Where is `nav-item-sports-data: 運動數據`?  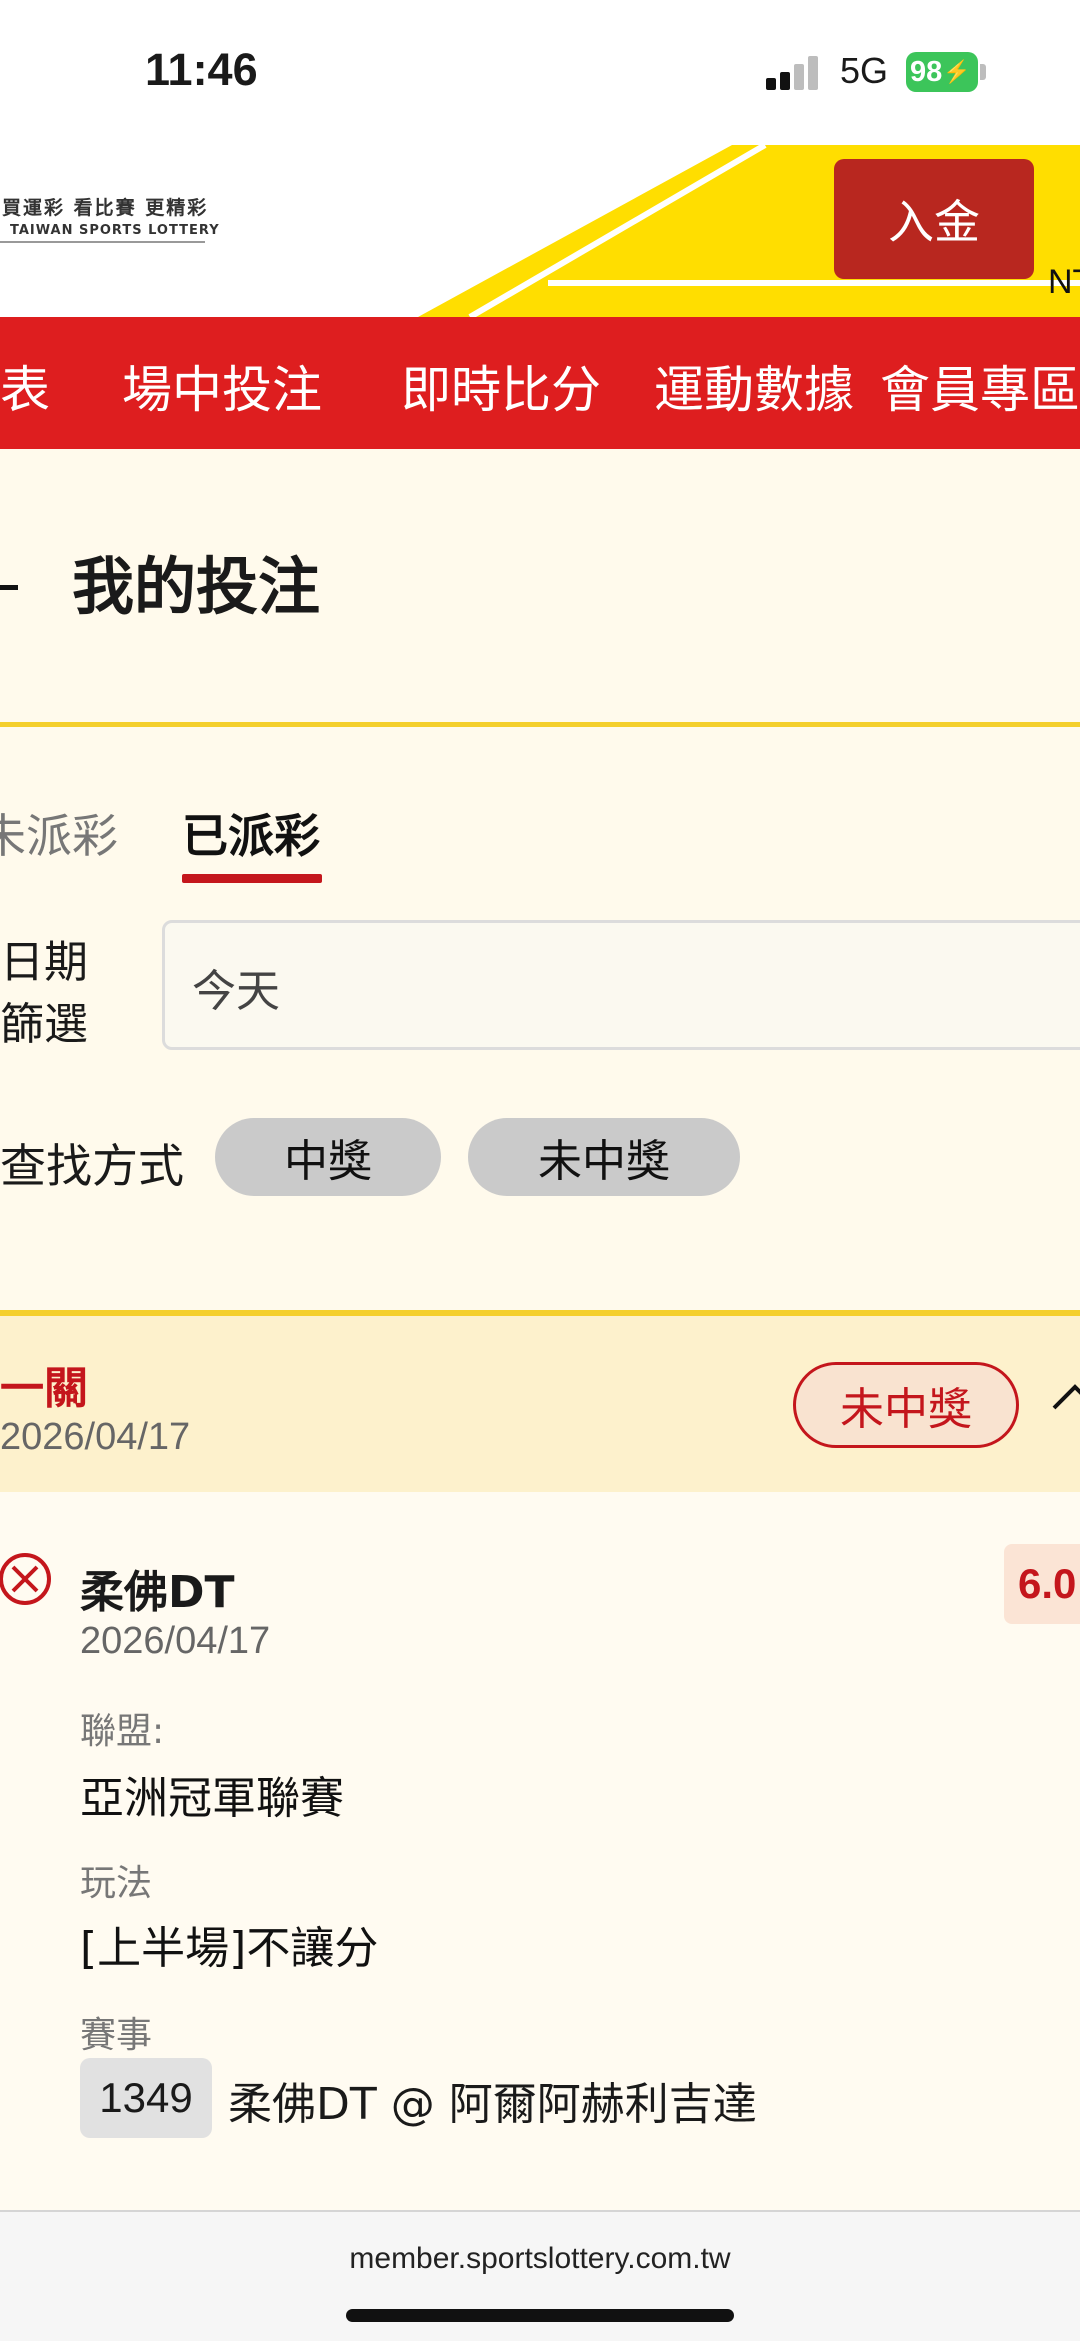 nav-item-sports-data: 運動數據 is located at coordinates (754, 386).